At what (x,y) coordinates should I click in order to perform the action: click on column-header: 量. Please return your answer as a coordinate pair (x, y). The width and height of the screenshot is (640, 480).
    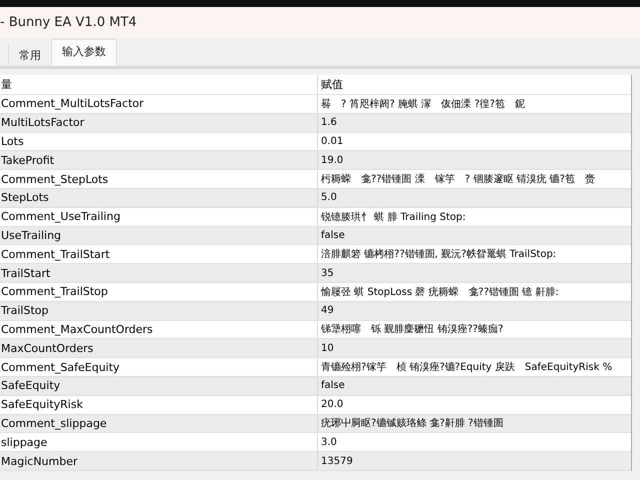
    Looking at the image, I should click on (159, 84).